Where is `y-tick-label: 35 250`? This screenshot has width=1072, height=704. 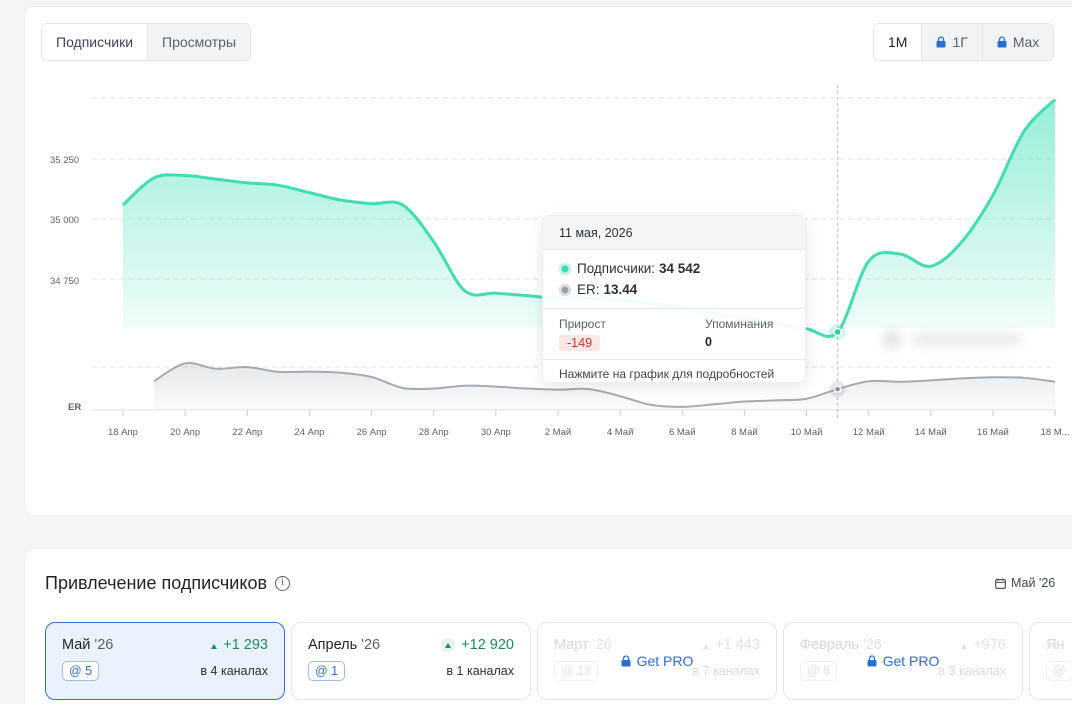
y-tick-label: 35 250 is located at coordinates (64, 160).